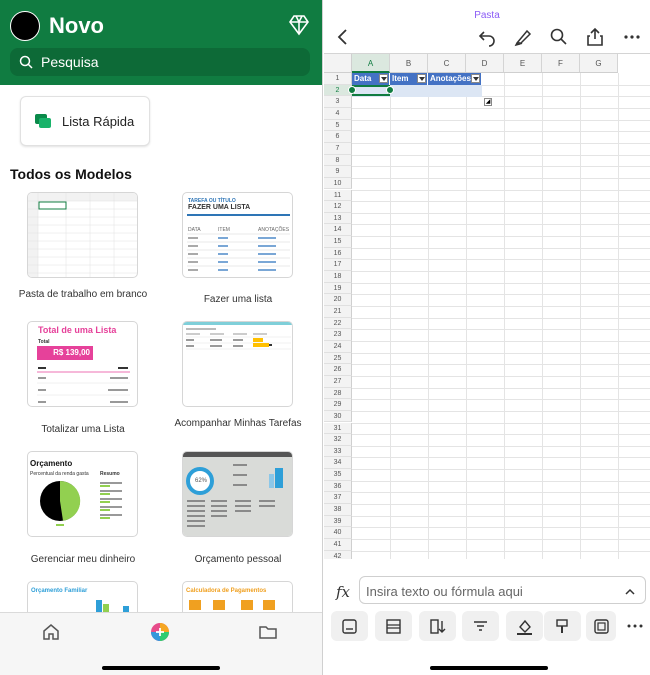 The height and width of the screenshot is (675, 650). Describe the element at coordinates (338, 253) in the screenshot. I see `row-header: 16` at that location.